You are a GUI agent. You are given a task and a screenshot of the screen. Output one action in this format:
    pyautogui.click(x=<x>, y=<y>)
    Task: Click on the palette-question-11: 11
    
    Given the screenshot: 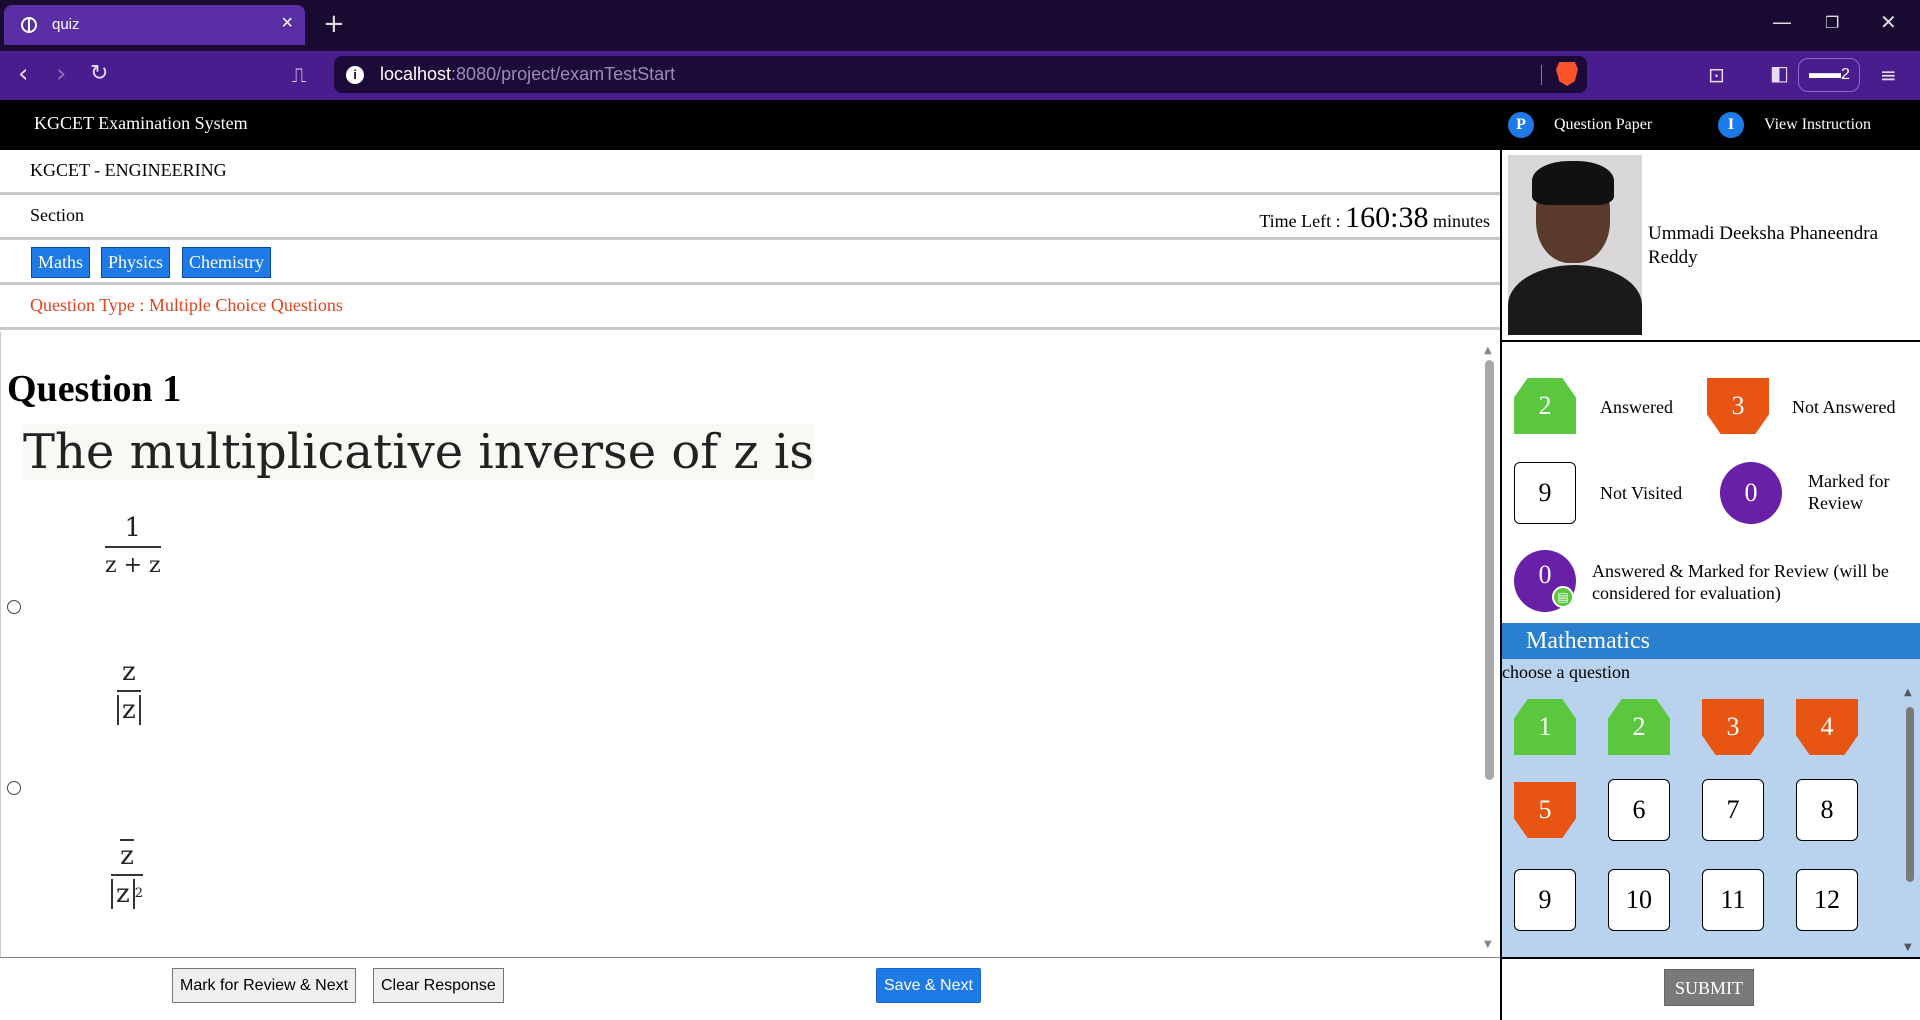 What is the action you would take?
    pyautogui.click(x=1733, y=900)
    